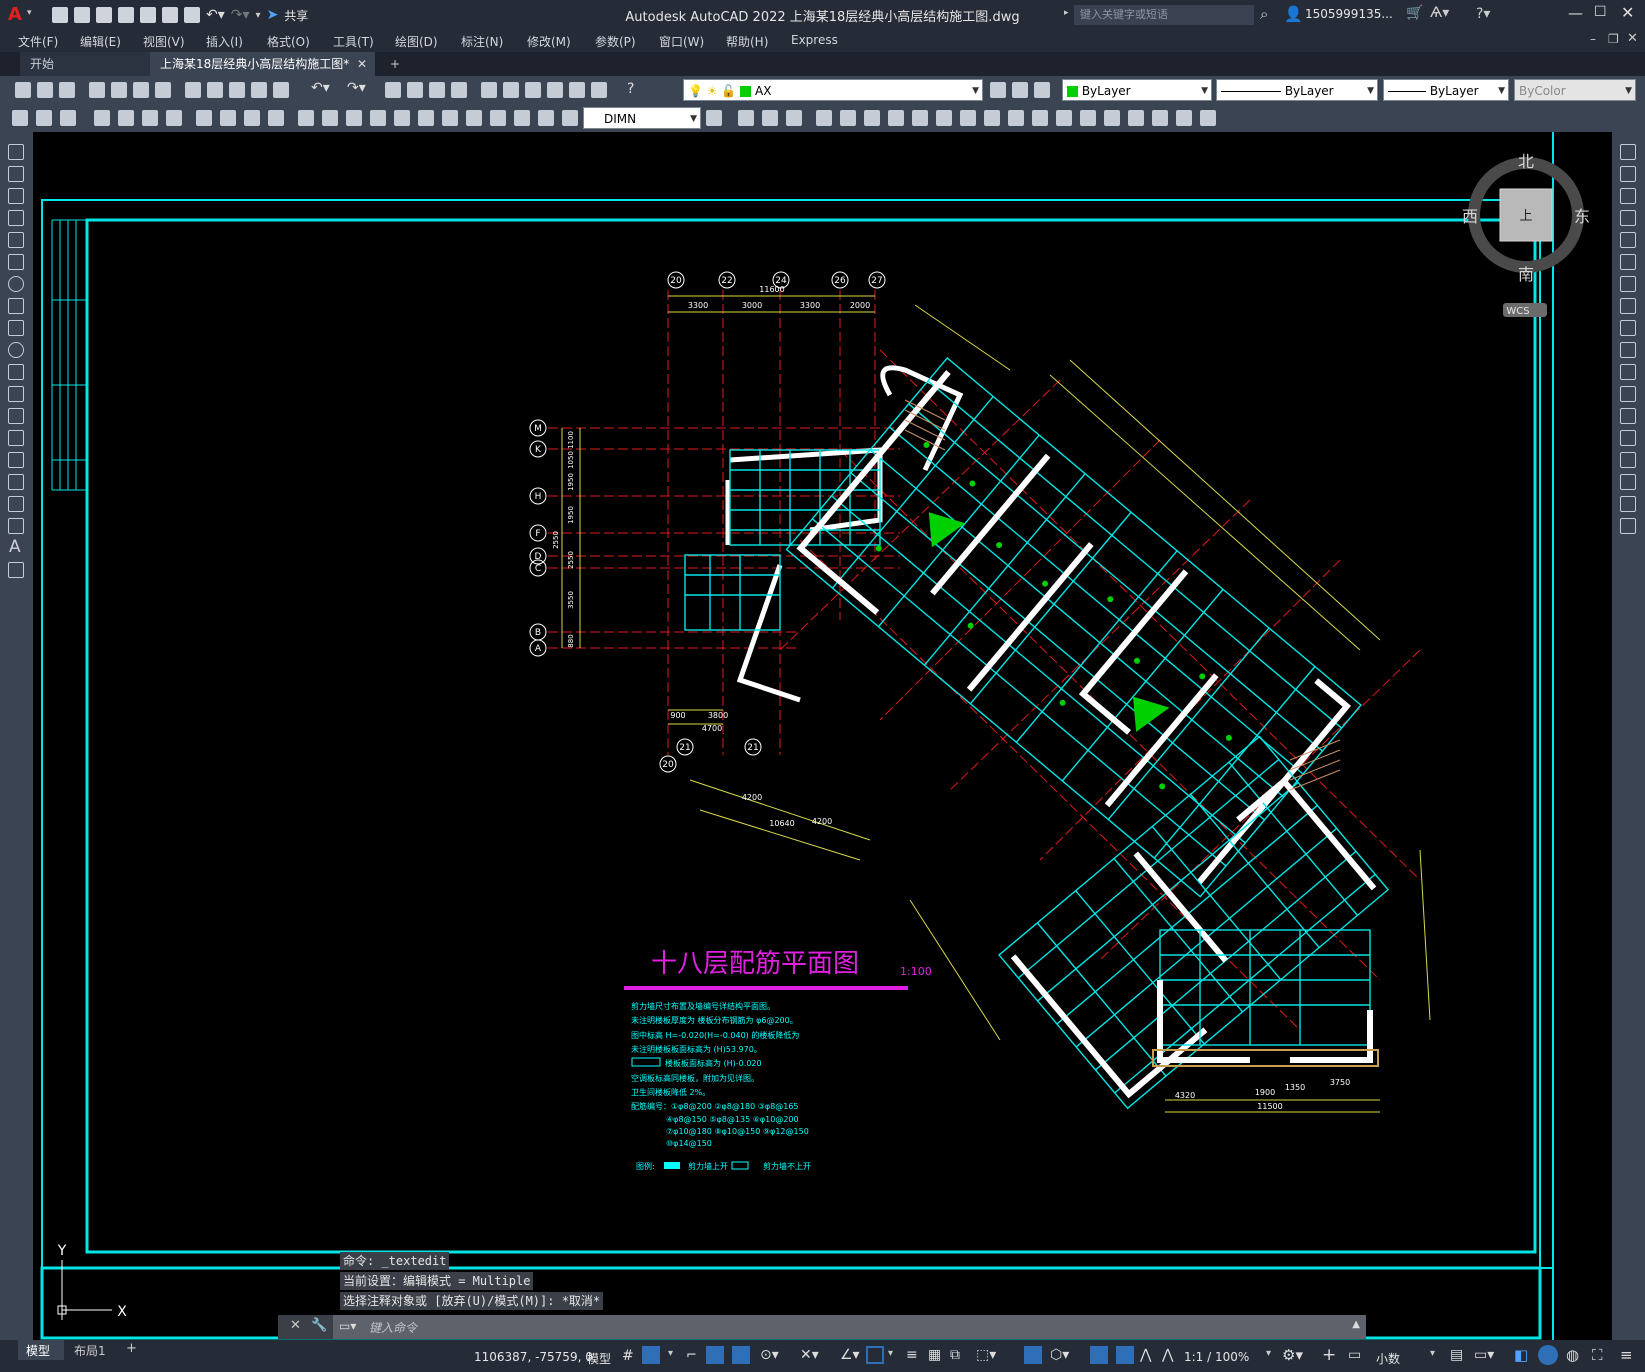  I want to click on grid-display-icon: #, so click(628, 1356).